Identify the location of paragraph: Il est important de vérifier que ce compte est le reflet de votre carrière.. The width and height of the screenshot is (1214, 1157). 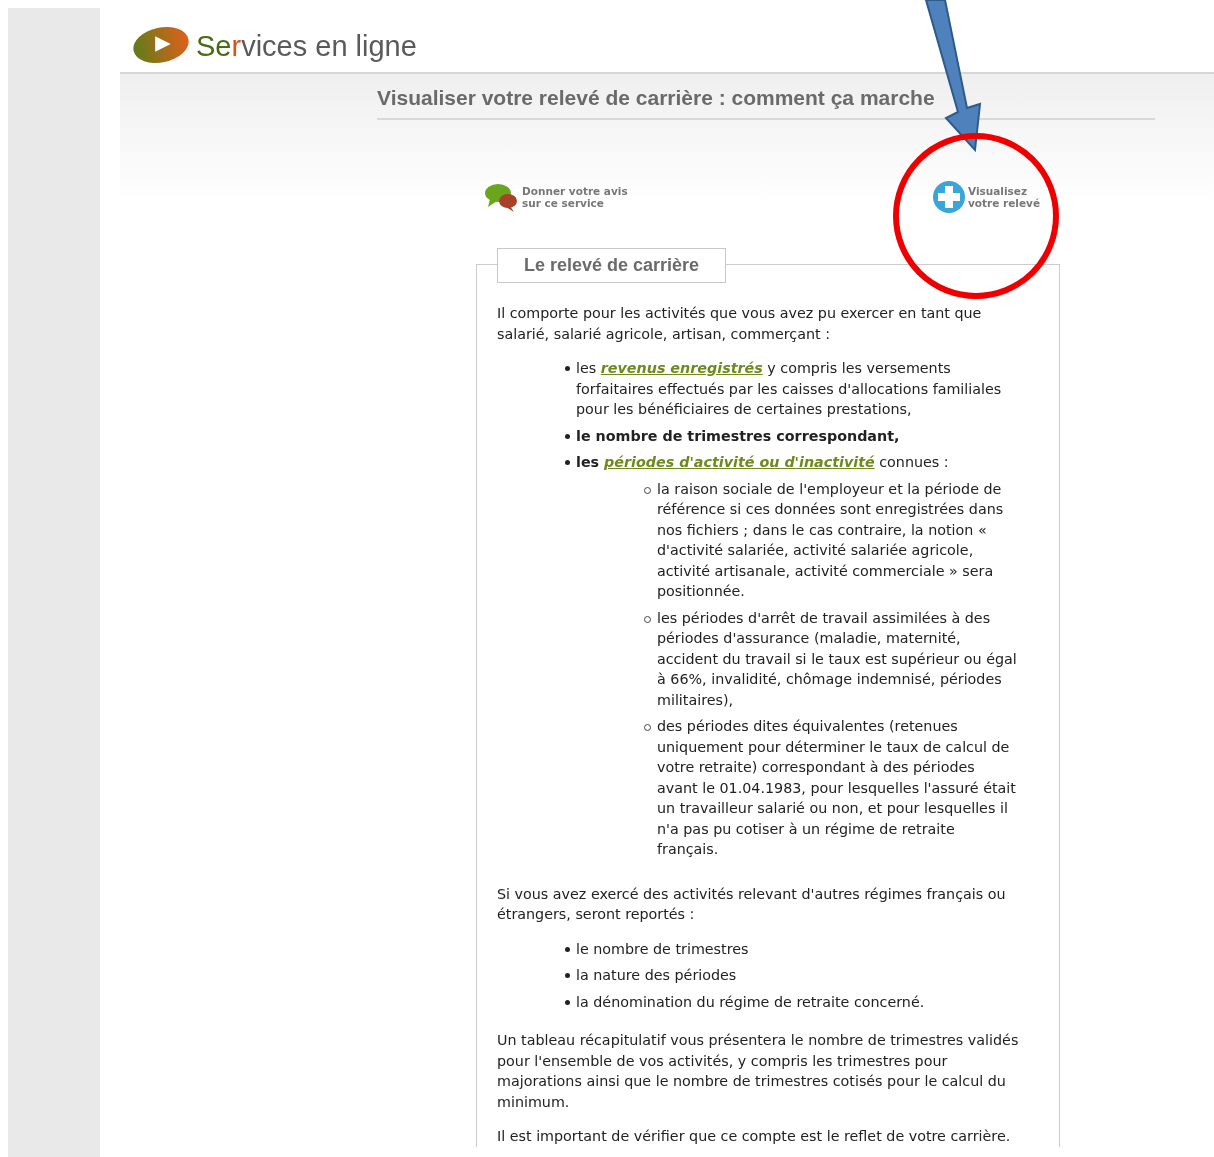
(754, 1136).